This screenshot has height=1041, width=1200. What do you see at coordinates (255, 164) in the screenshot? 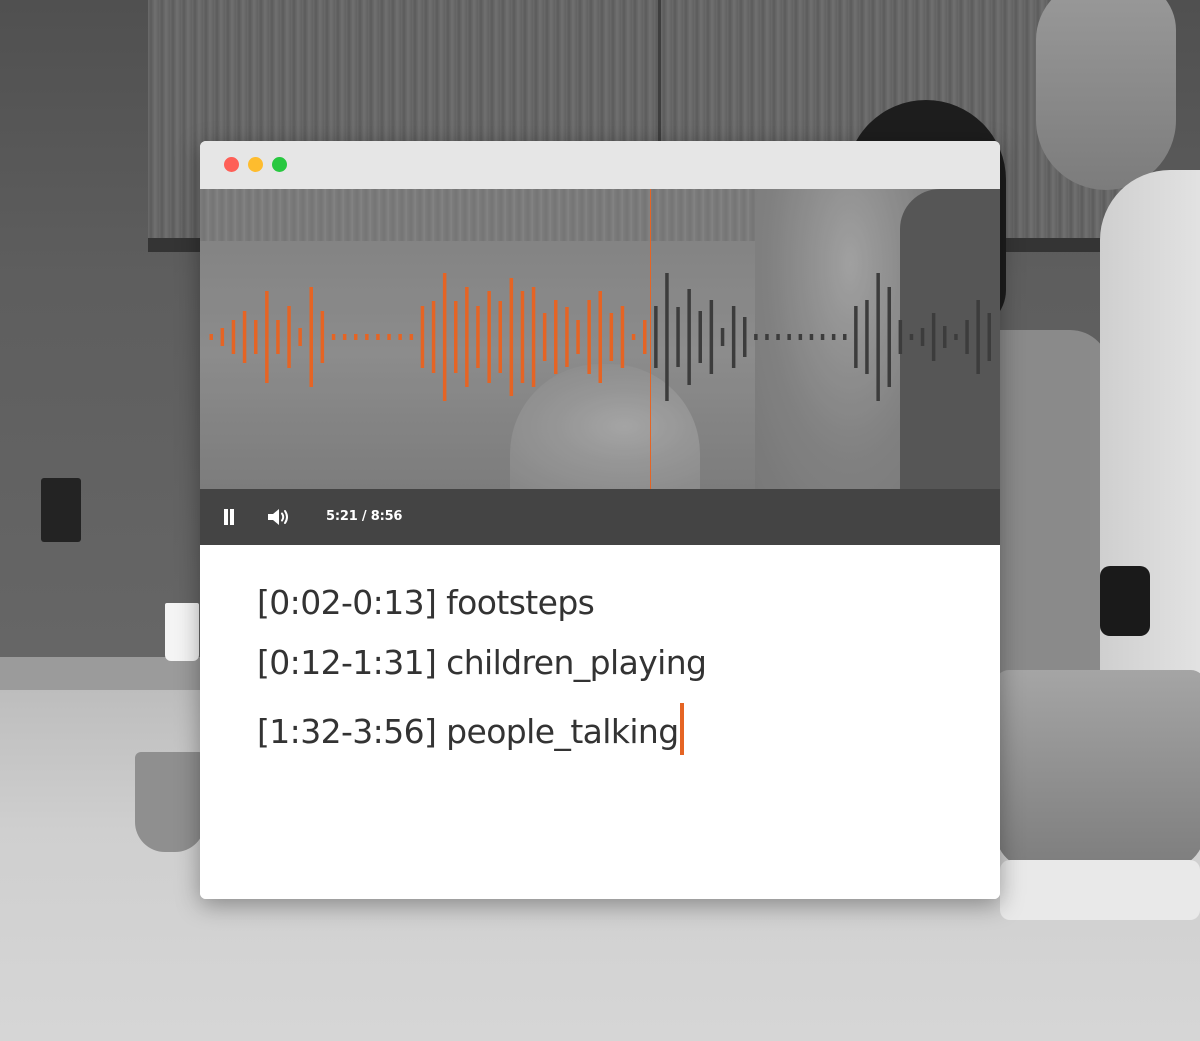
I see `minimize-window-button` at bounding box center [255, 164].